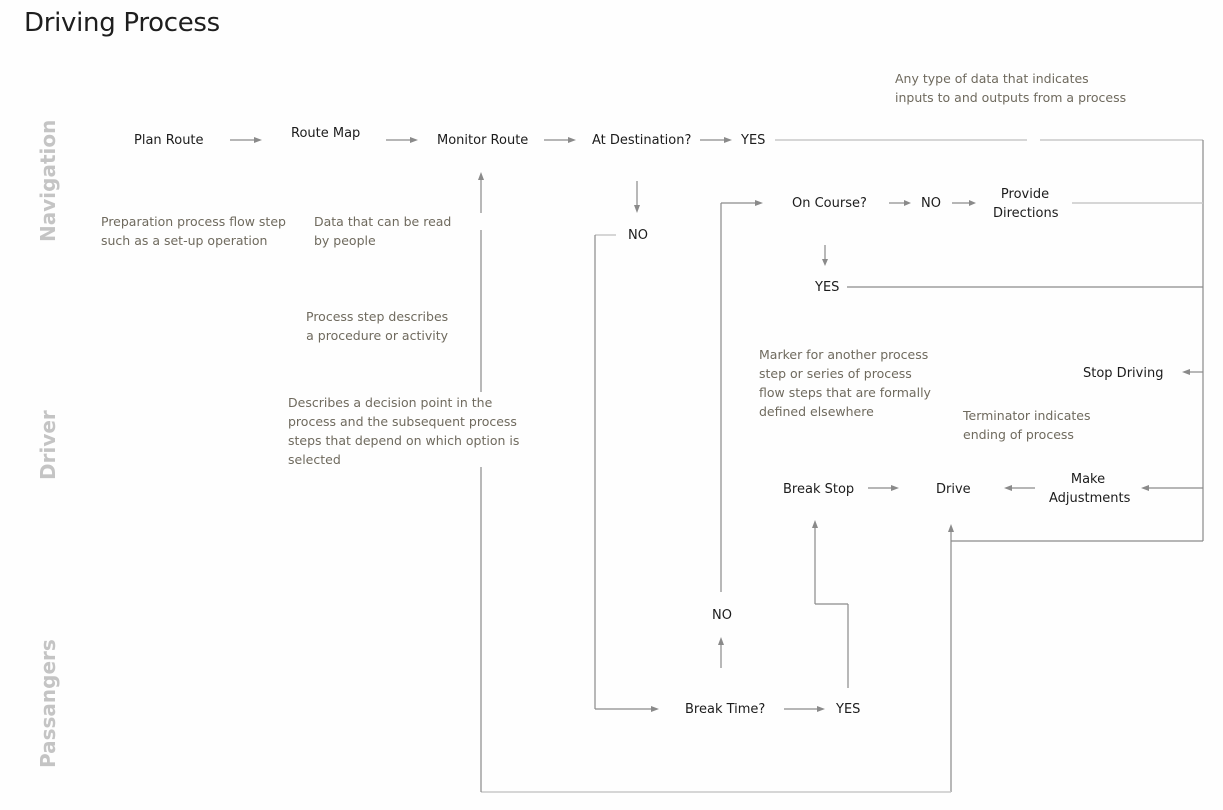  I want to click on note-line: step or series of process, so click(835, 373).